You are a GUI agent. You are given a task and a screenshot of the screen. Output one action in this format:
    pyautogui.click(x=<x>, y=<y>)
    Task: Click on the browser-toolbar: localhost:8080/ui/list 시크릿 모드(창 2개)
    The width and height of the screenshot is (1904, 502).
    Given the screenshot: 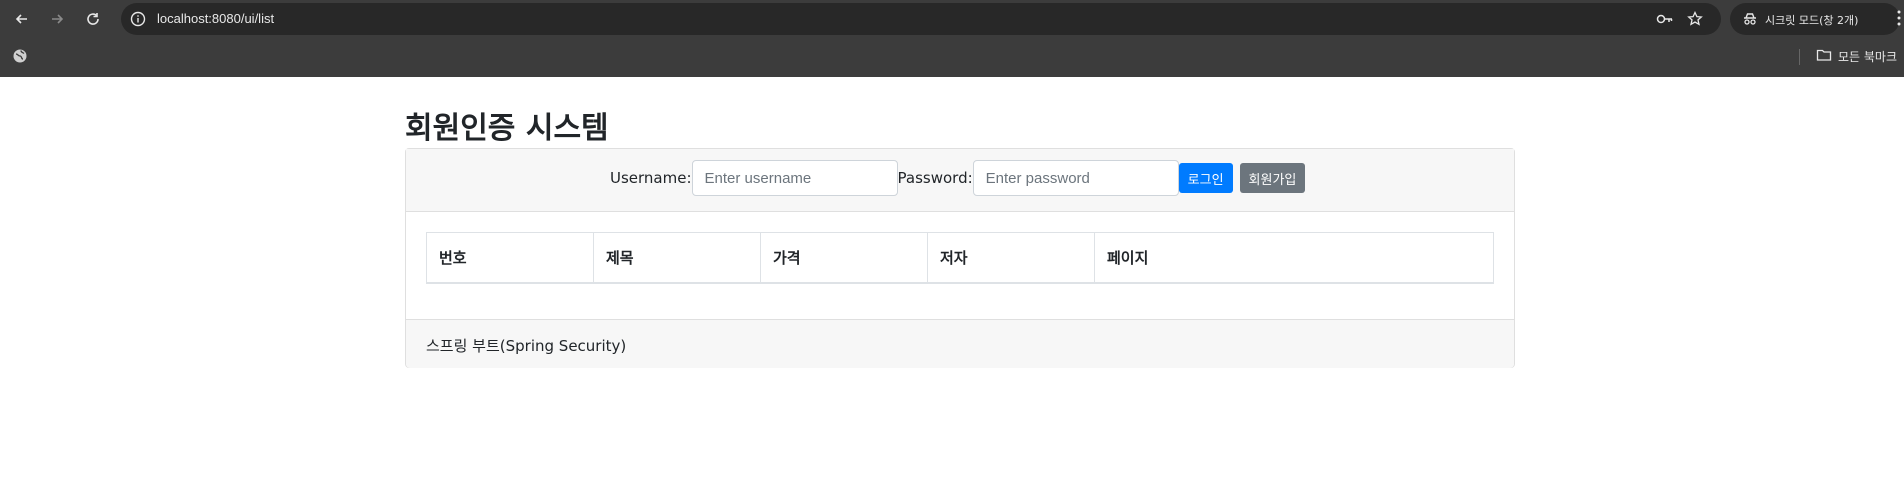 What is the action you would take?
    pyautogui.click(x=952, y=19)
    